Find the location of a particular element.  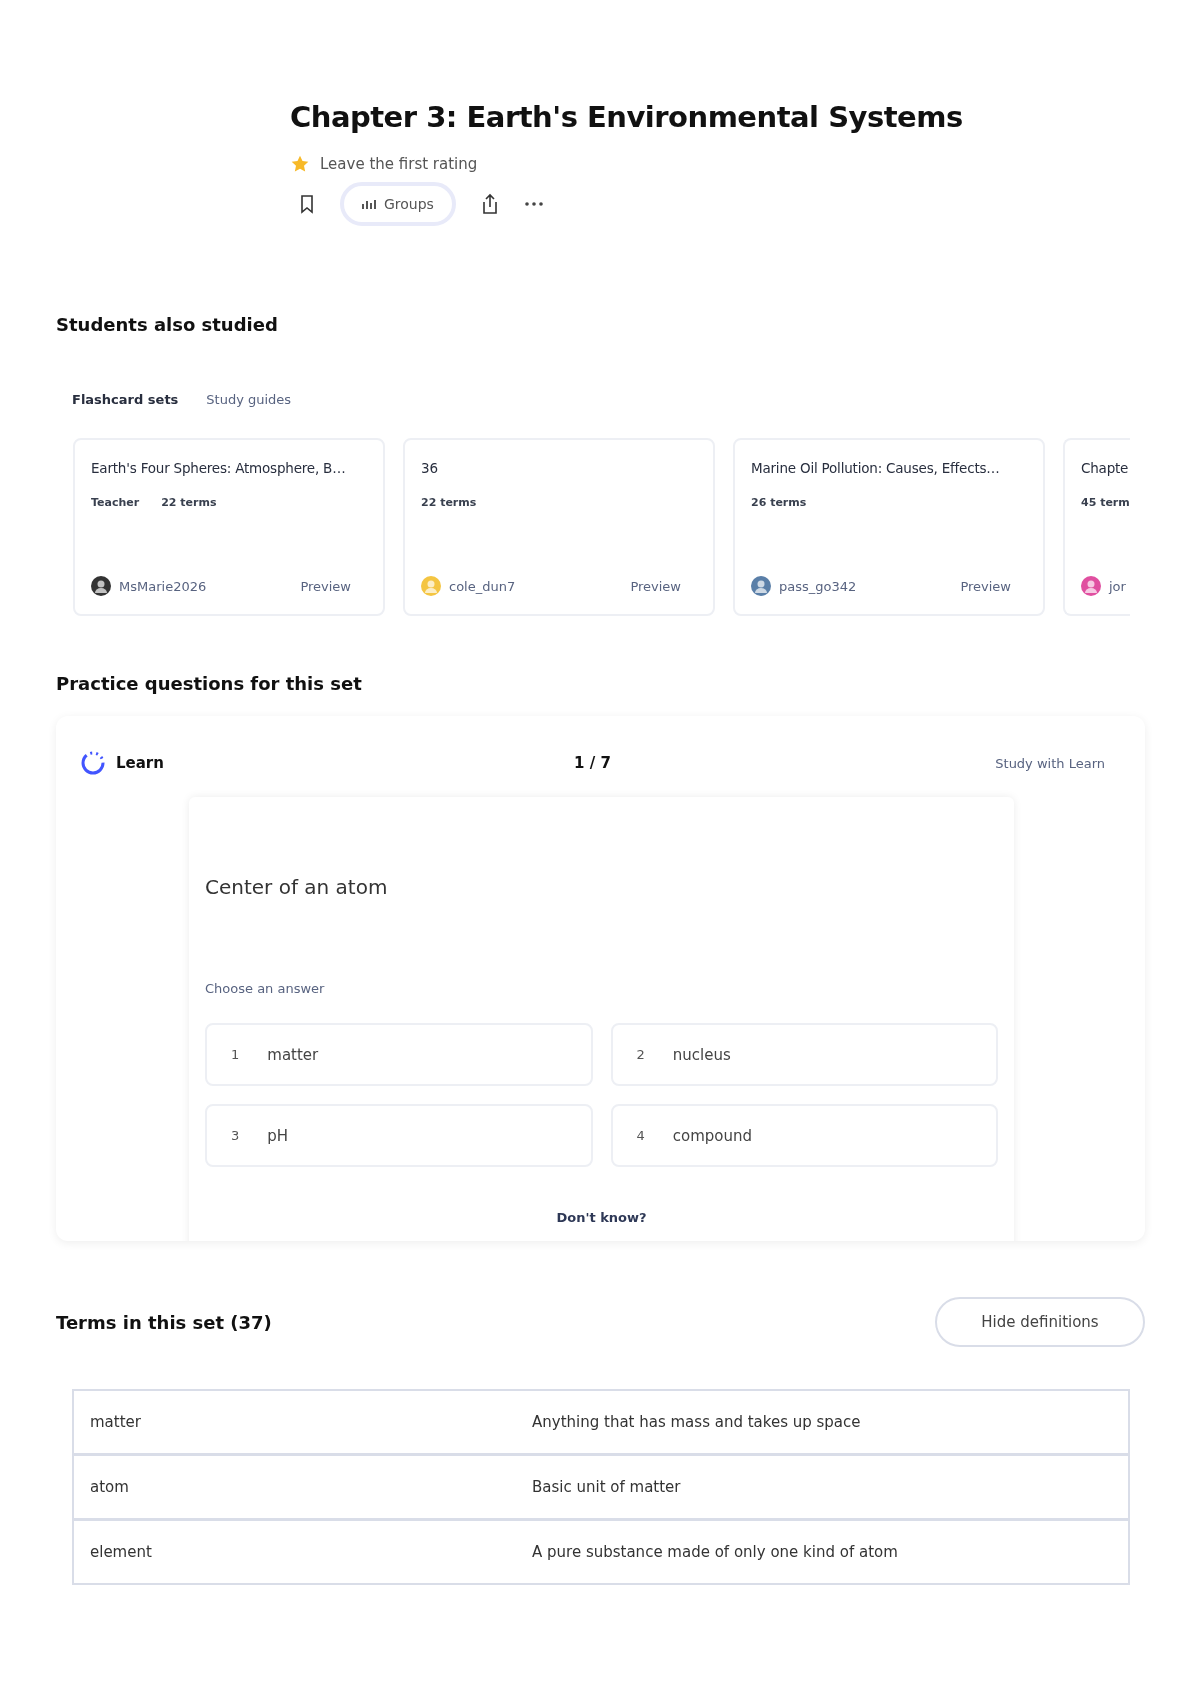

answer-option: 4 compound is located at coordinates (804, 1135).